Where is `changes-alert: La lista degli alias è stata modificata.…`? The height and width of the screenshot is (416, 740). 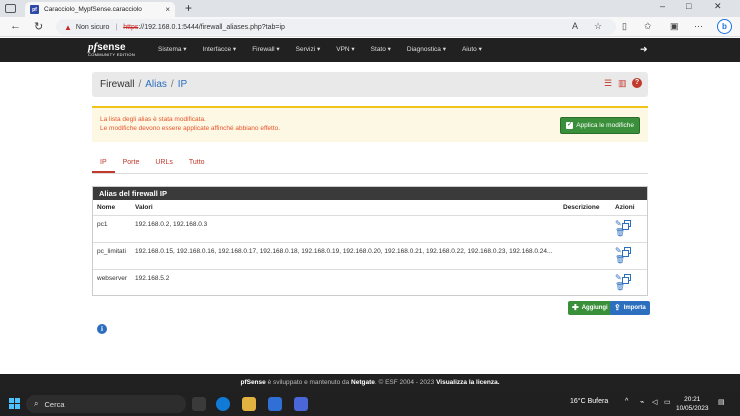
changes-alert: La lista degli alias è stata modificata.… is located at coordinates (370, 124).